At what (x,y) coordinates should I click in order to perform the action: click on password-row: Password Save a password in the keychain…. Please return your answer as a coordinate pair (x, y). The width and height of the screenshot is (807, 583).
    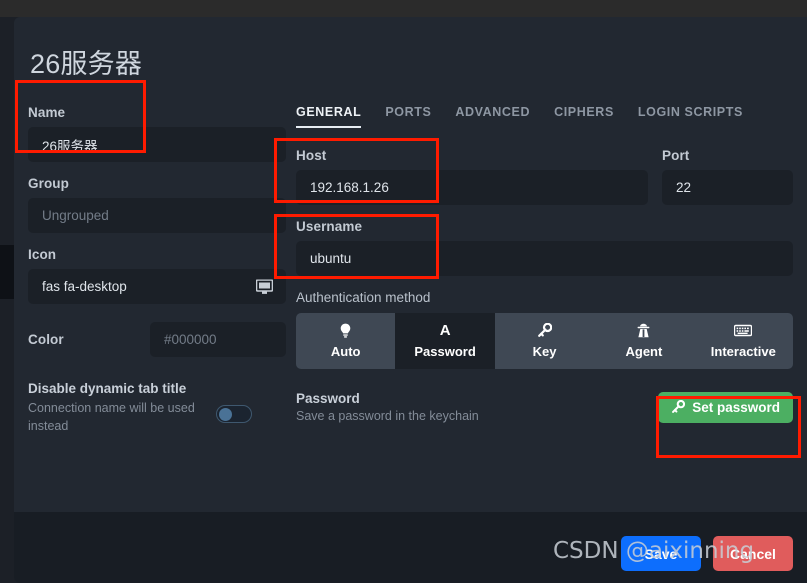
    Looking at the image, I should click on (544, 407).